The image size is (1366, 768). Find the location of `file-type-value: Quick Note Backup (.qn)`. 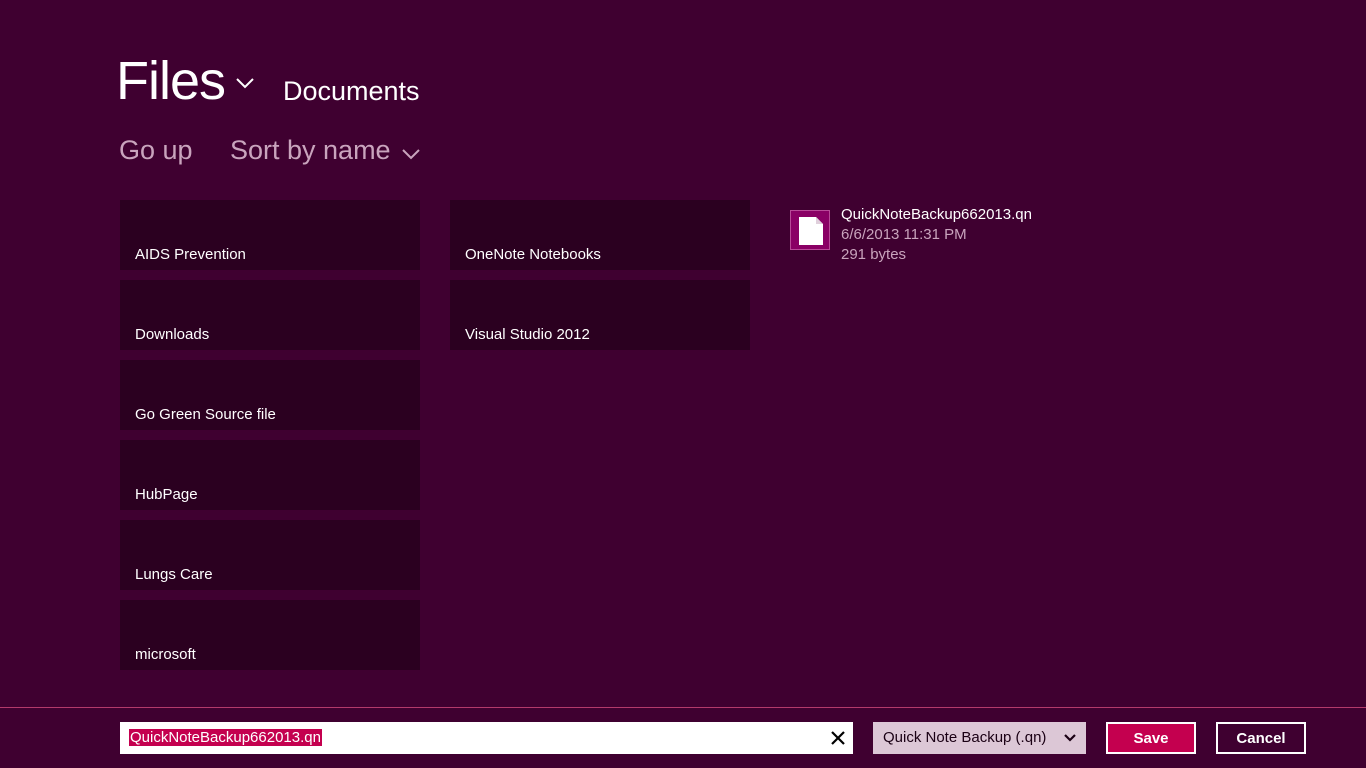

file-type-value: Quick Note Backup (.qn) is located at coordinates (965, 737).